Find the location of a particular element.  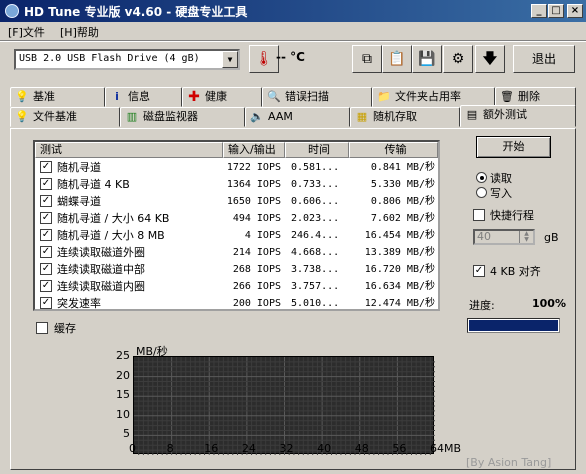

tab-erase: 🗑 删除 is located at coordinates (535, 97).